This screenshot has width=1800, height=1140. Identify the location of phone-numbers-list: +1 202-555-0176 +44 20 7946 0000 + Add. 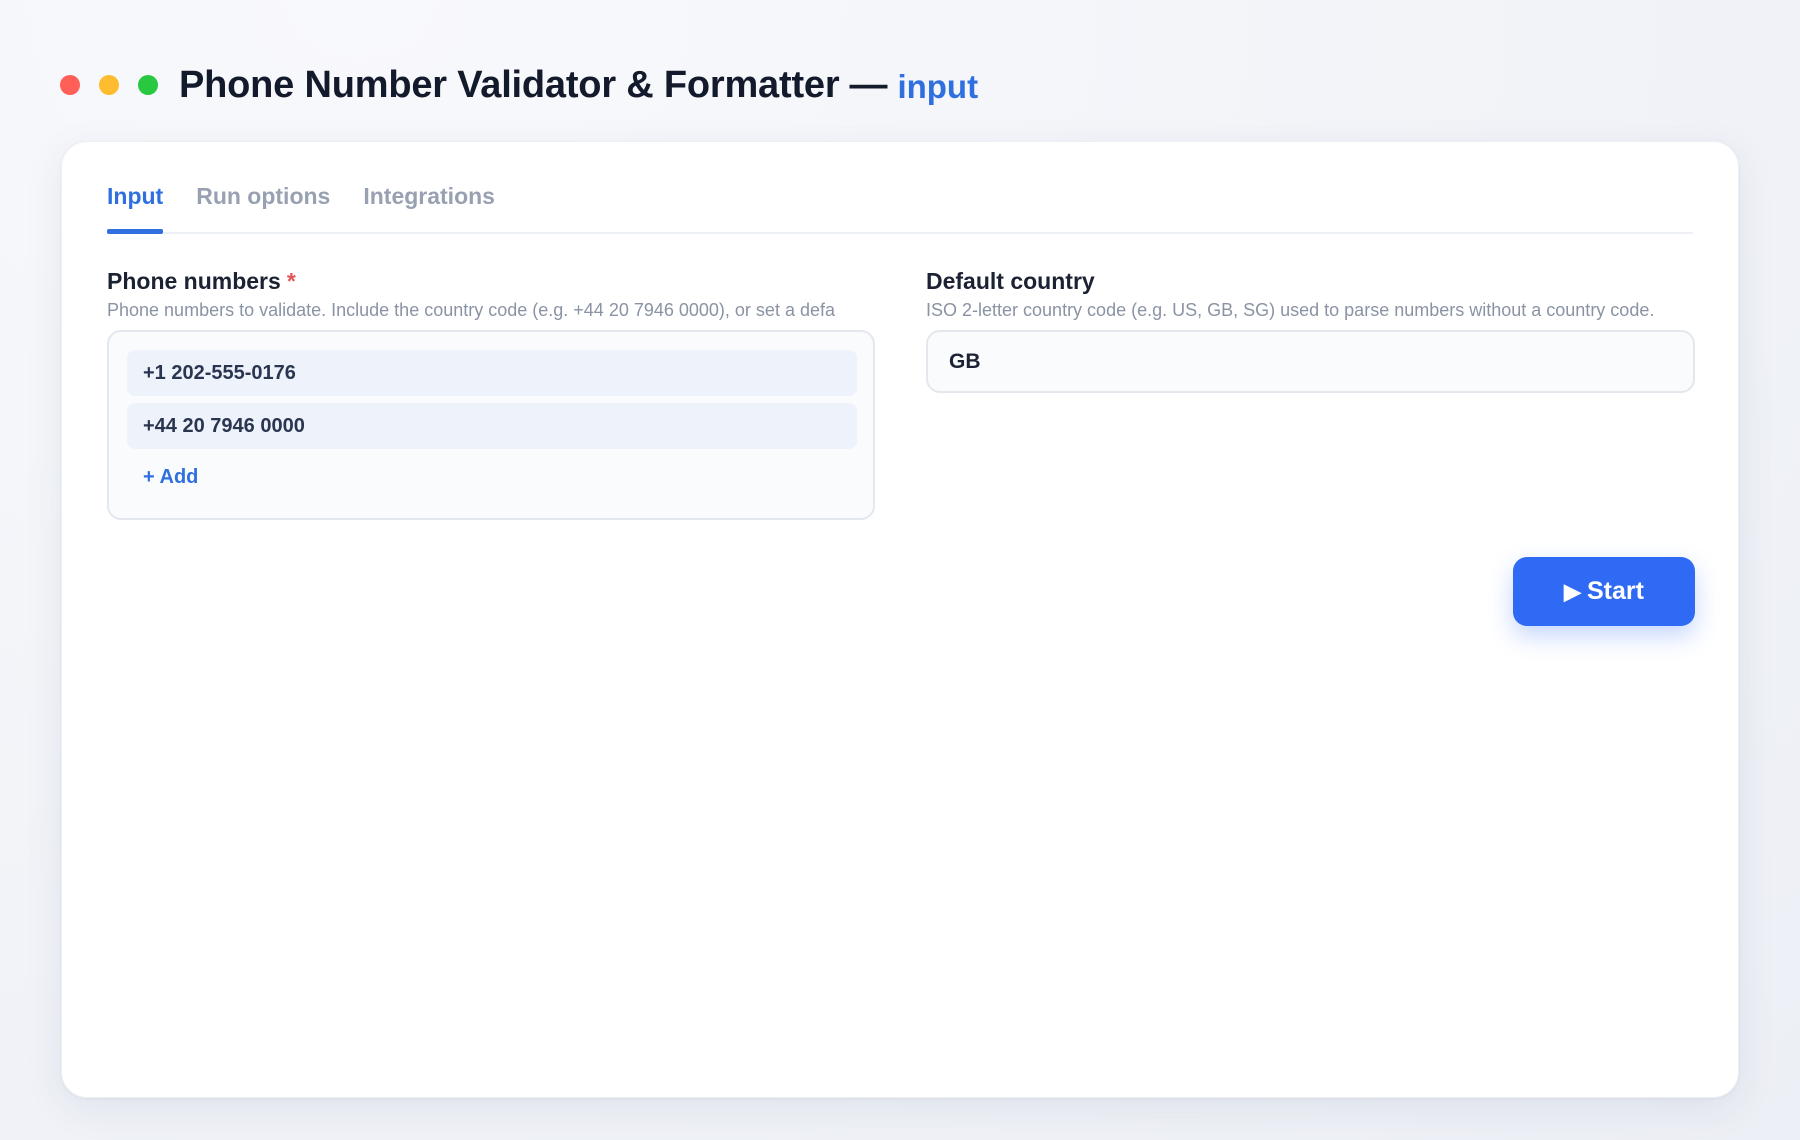
(491, 425).